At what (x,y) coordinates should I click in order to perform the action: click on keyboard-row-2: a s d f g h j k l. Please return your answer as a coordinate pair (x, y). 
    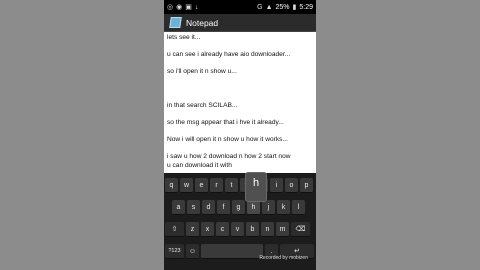
    Looking at the image, I should click on (240, 207).